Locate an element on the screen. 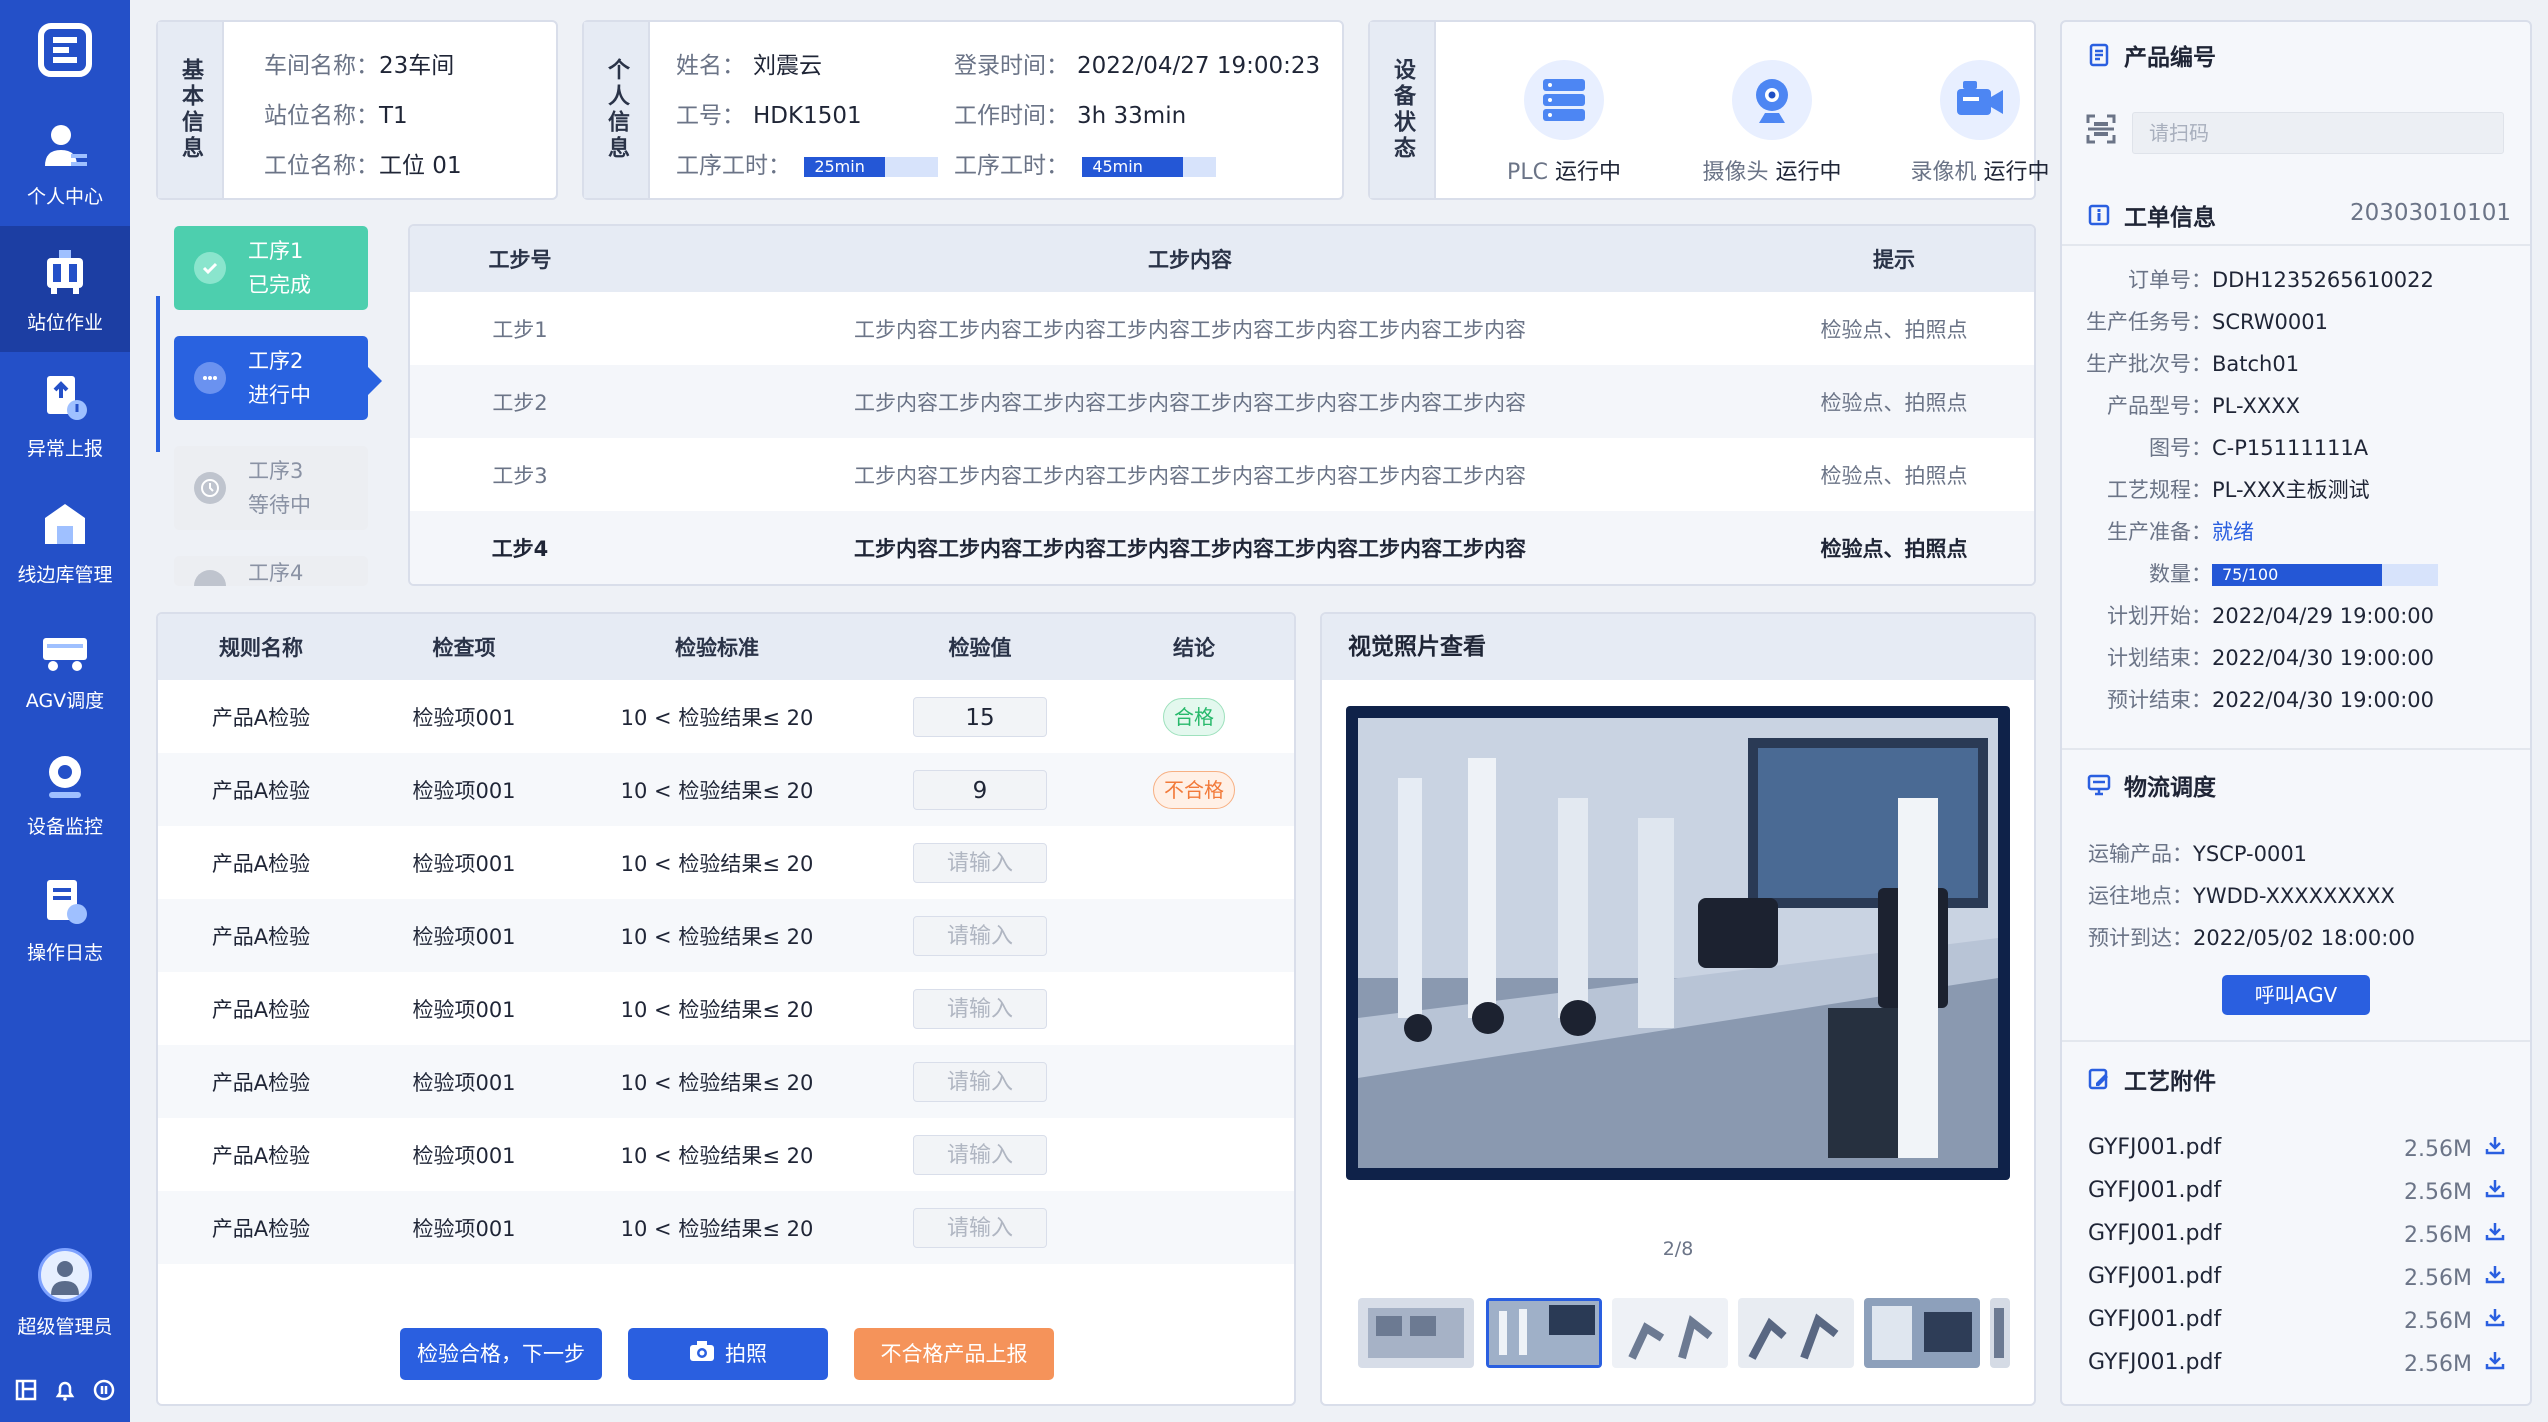  check-standard: 10 < 检验结果≤ 20 is located at coordinates (717, 717).